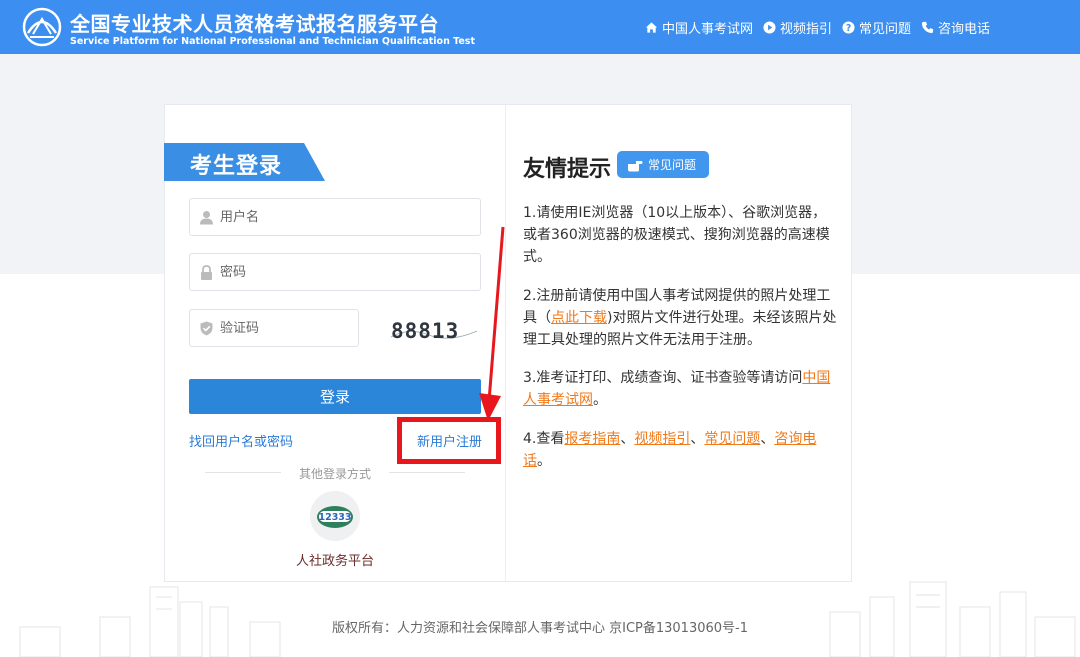 The width and height of the screenshot is (1080, 657). I want to click on faq-link: 常见问题, so click(732, 439).